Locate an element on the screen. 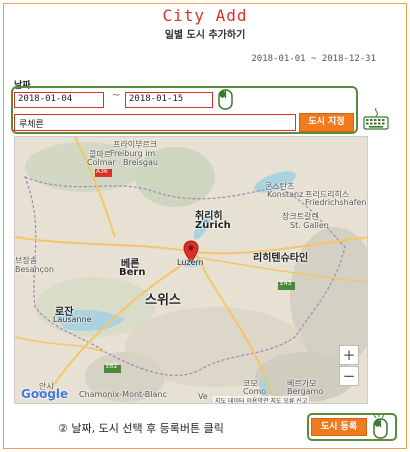 The height and width of the screenshot is (452, 410). map-label-bergamo: Bergamo is located at coordinates (305, 391).